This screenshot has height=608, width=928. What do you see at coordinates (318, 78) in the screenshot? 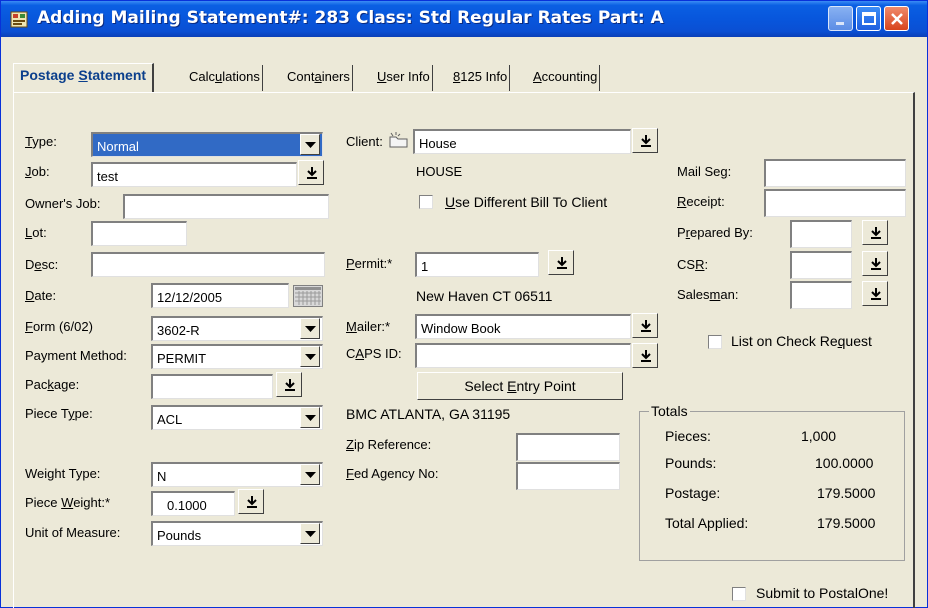
I see `tab-containers: Containers` at bounding box center [318, 78].